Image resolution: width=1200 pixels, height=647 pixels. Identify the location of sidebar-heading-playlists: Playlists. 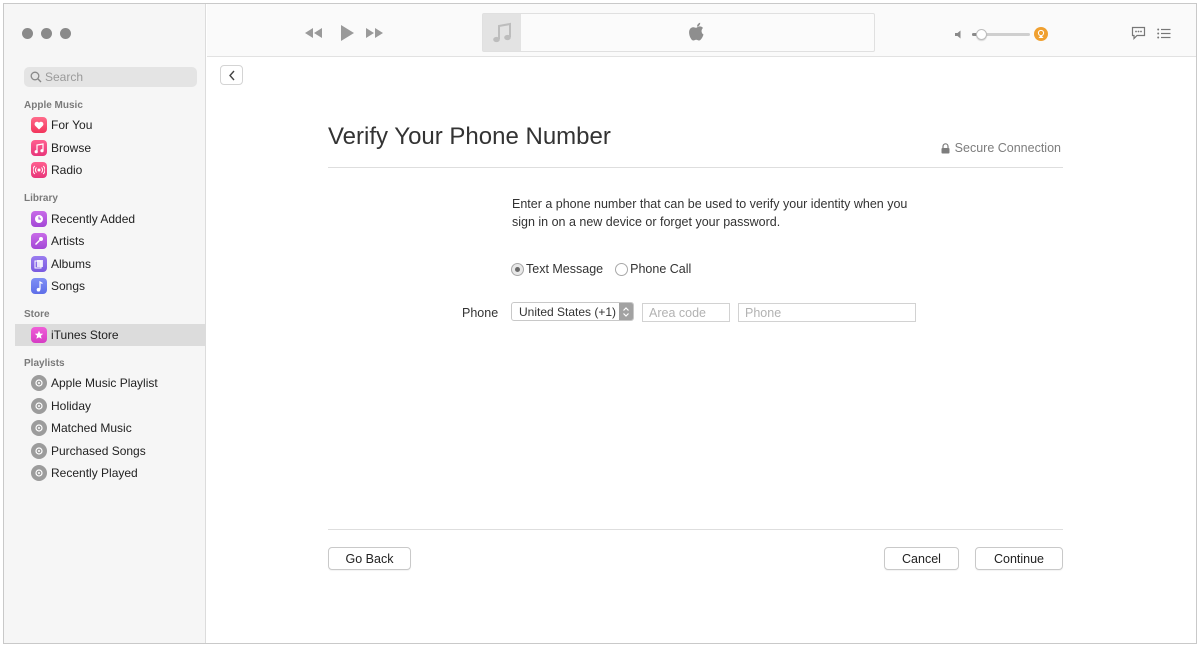
(44, 363).